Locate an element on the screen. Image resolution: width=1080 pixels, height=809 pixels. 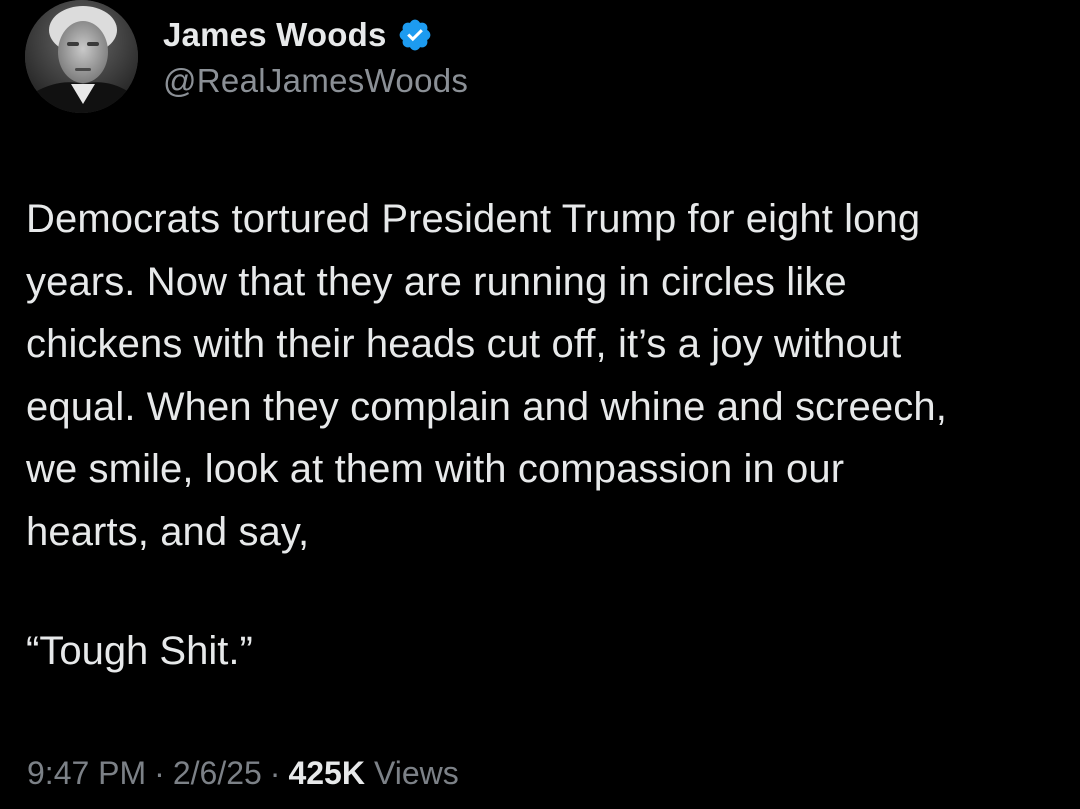
author-avatar is located at coordinates (81, 56).